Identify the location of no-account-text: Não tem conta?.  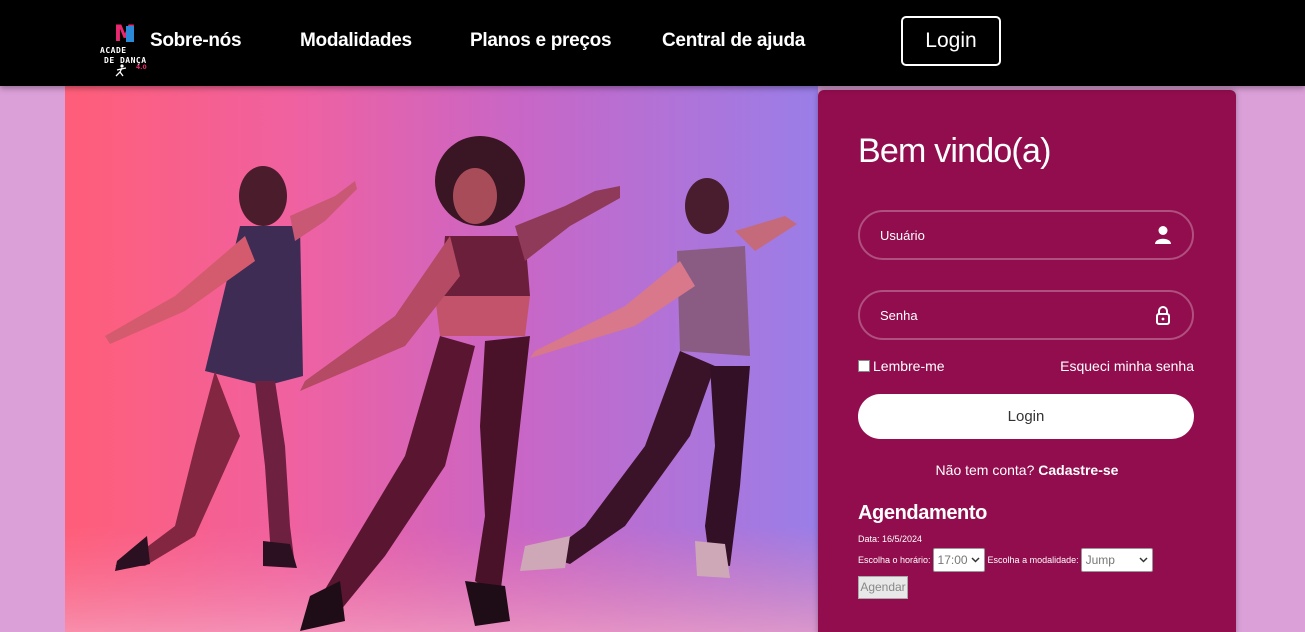
(985, 470).